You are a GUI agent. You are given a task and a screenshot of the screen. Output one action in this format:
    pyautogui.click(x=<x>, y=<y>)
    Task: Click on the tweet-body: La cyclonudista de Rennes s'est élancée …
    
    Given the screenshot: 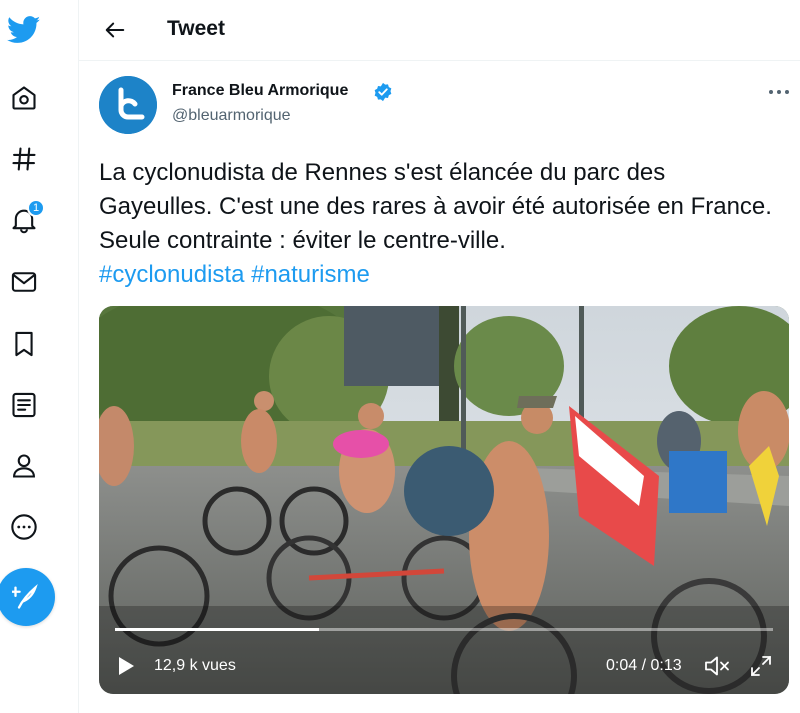 What is the action you would take?
    pyautogui.click(x=439, y=206)
    